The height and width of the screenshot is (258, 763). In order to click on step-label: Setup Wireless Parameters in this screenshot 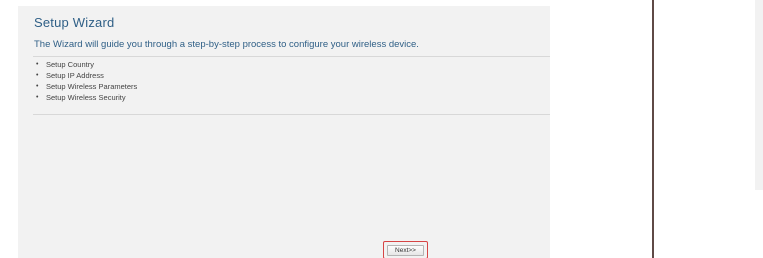, I will do `click(92, 86)`.